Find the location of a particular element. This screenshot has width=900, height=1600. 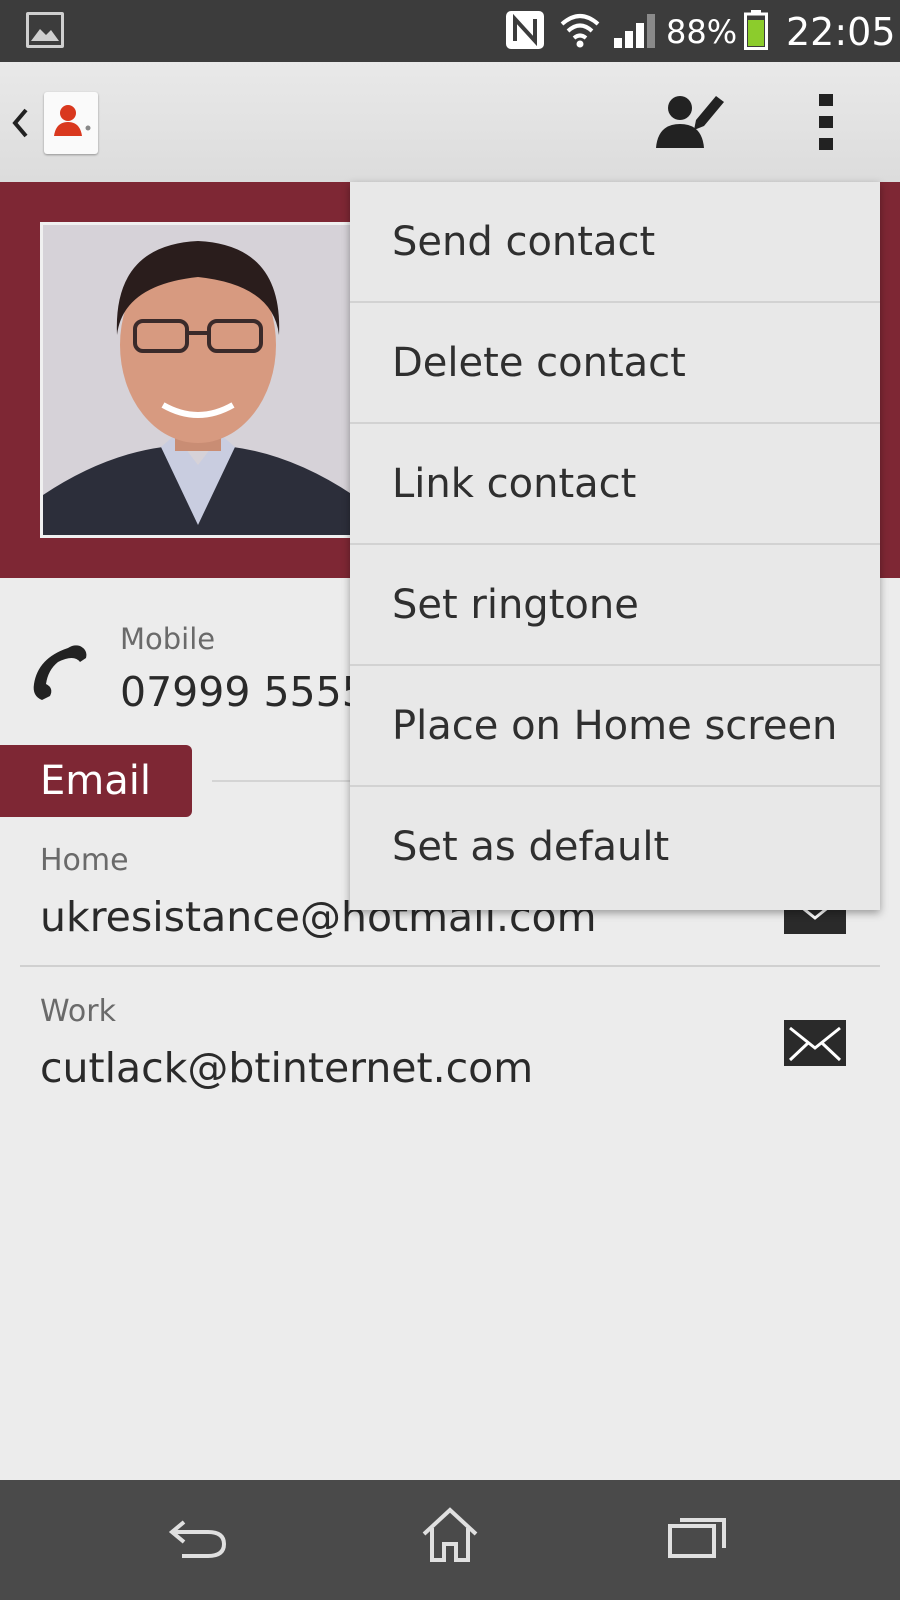

menu-item-set-as-default: Set as default is located at coordinates (615, 847).